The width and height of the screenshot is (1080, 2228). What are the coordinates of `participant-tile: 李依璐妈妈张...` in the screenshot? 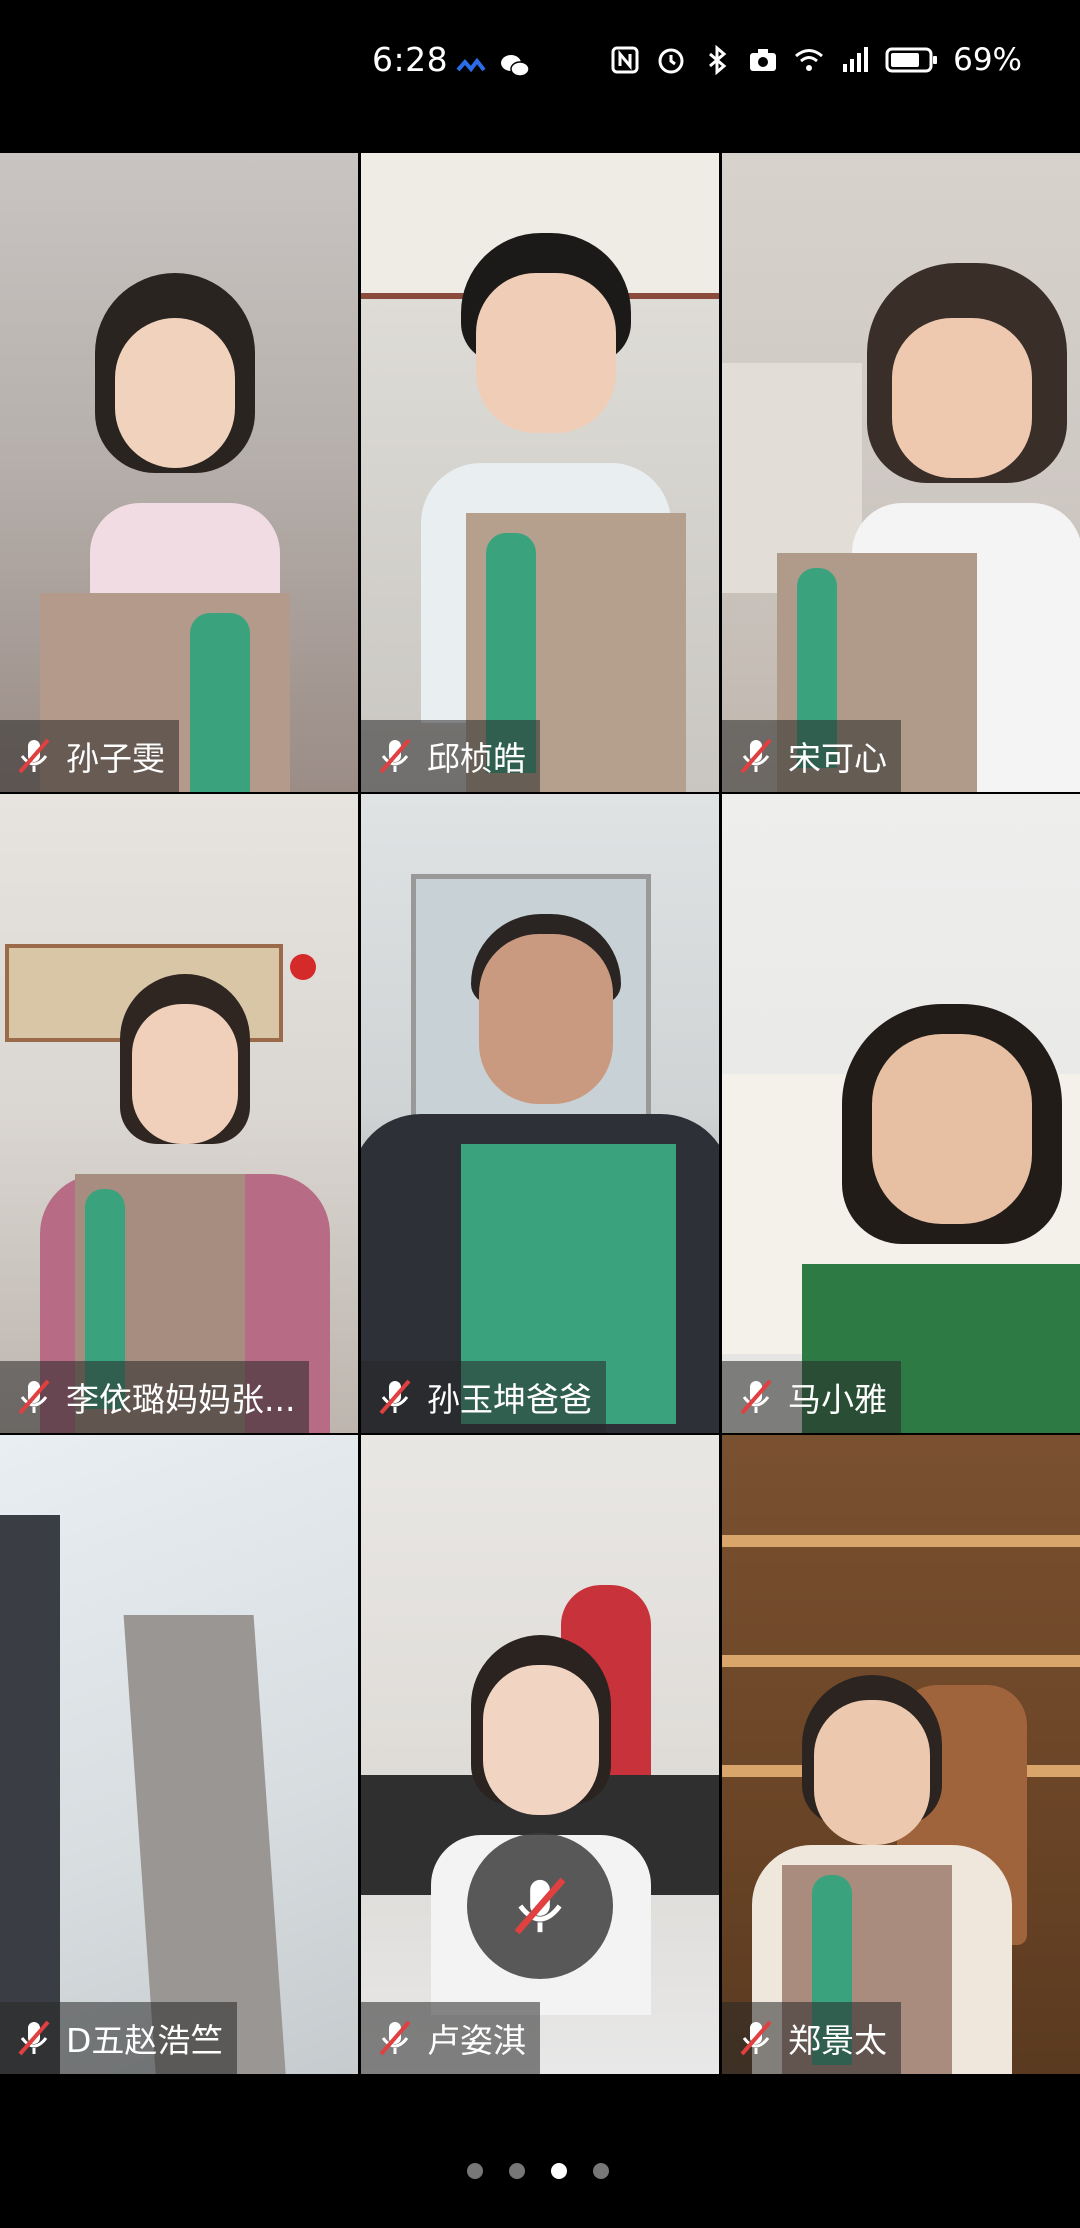 It's located at (179, 1113).